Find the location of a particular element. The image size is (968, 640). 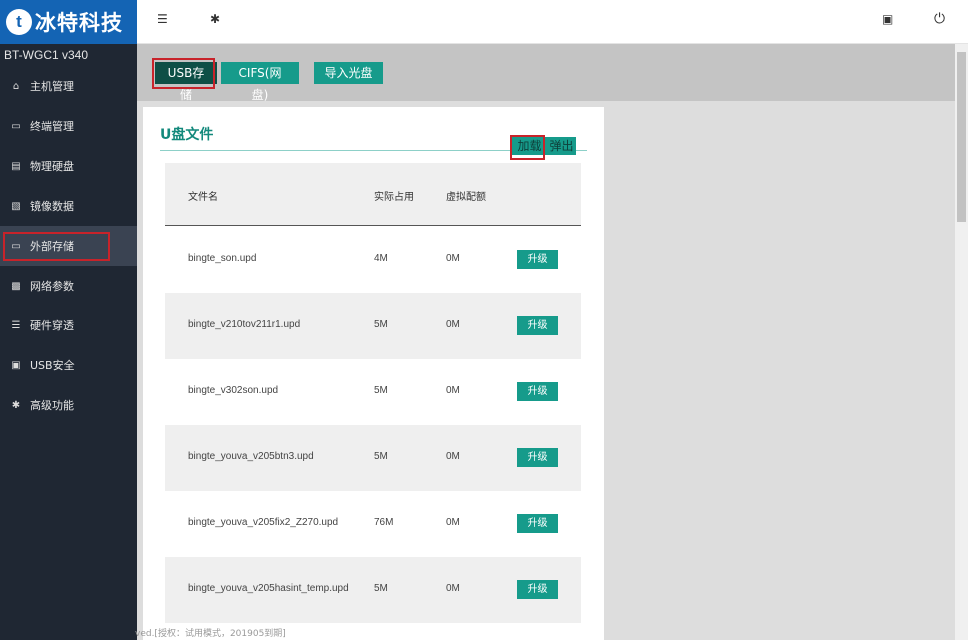

page-scrollbar is located at coordinates (961, 342).